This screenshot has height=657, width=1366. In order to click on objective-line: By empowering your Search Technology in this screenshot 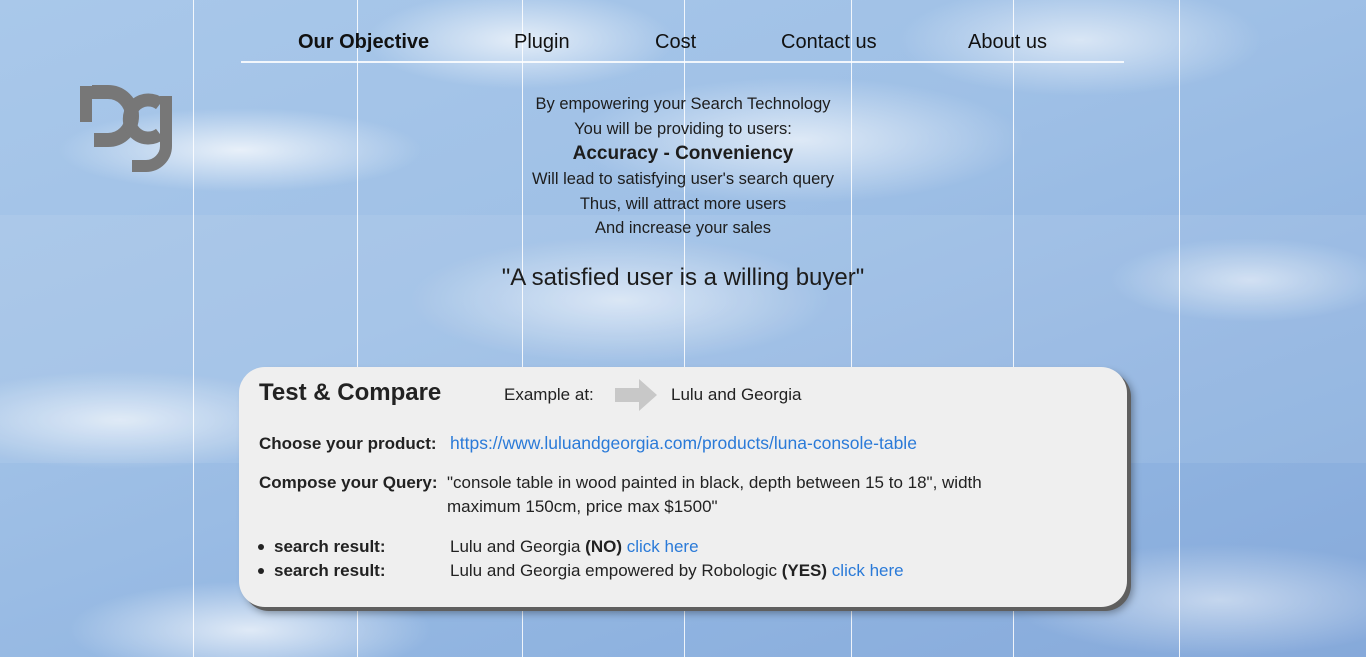, I will do `click(683, 104)`.